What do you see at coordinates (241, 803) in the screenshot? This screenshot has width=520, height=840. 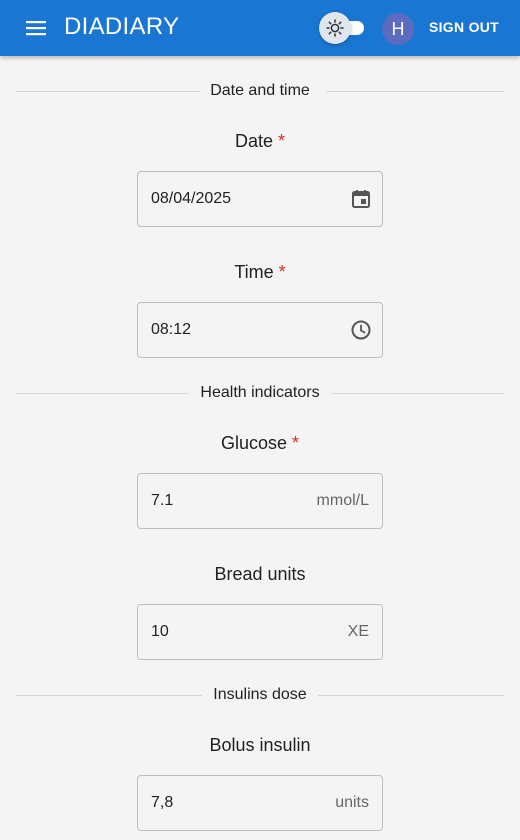 I see `bolus-insulin-input` at bounding box center [241, 803].